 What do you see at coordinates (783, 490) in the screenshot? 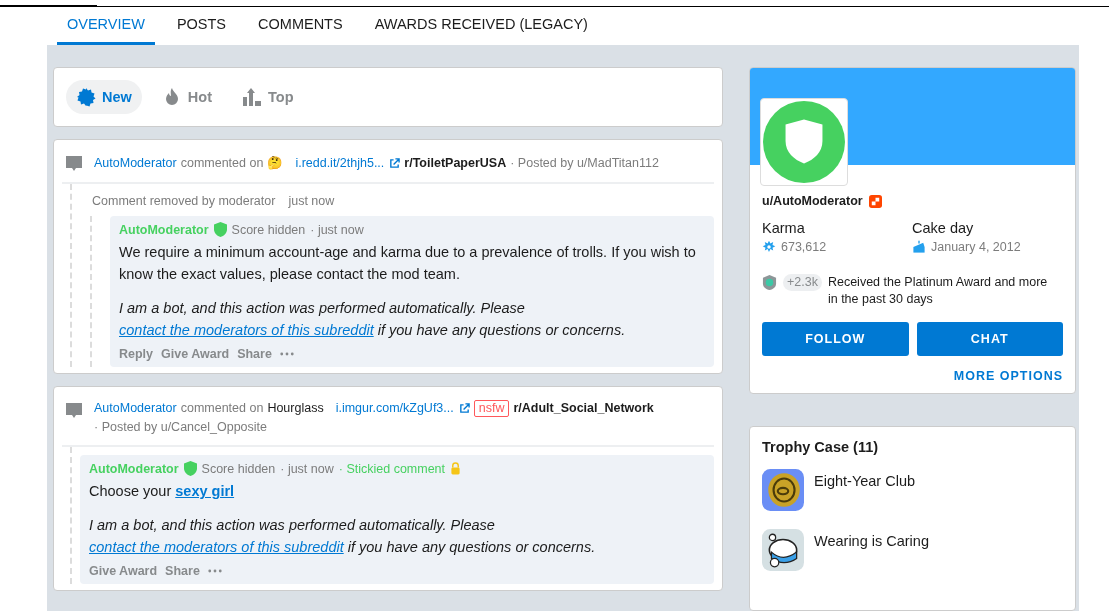
I see `coin-icon` at bounding box center [783, 490].